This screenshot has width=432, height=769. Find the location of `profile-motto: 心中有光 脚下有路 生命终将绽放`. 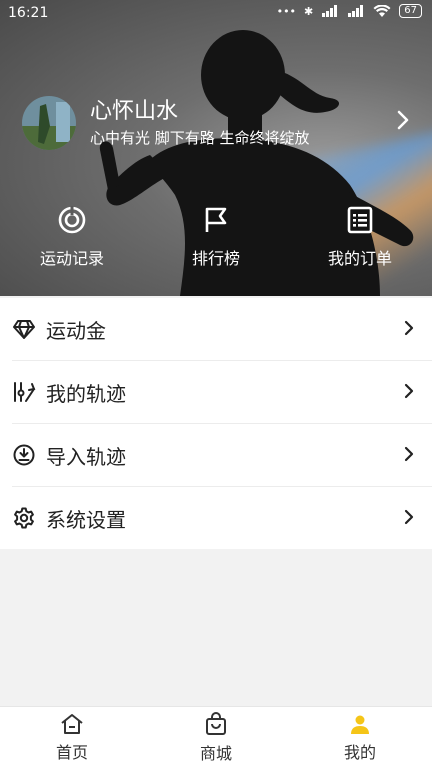

profile-motto: 心中有光 脚下有路 生命终将绽放 is located at coordinates (200, 138).